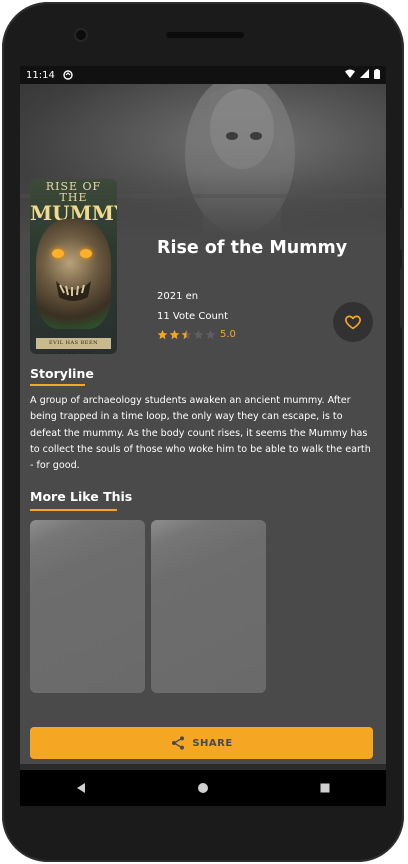 The height and width of the screenshot is (864, 408). I want to click on signal-icon, so click(364, 75).